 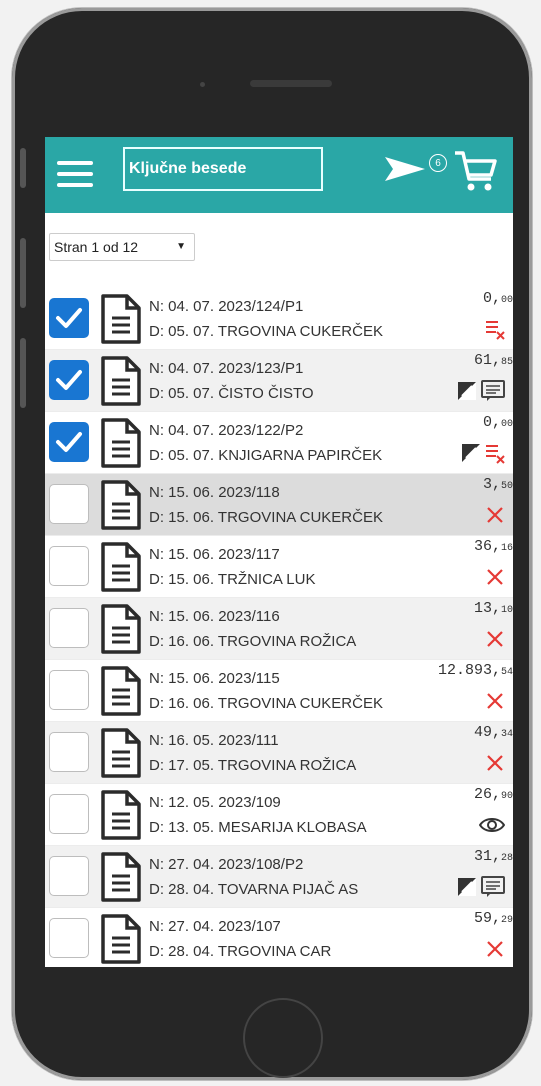 I want to click on row-amount: 31,28, so click(x=493, y=856).